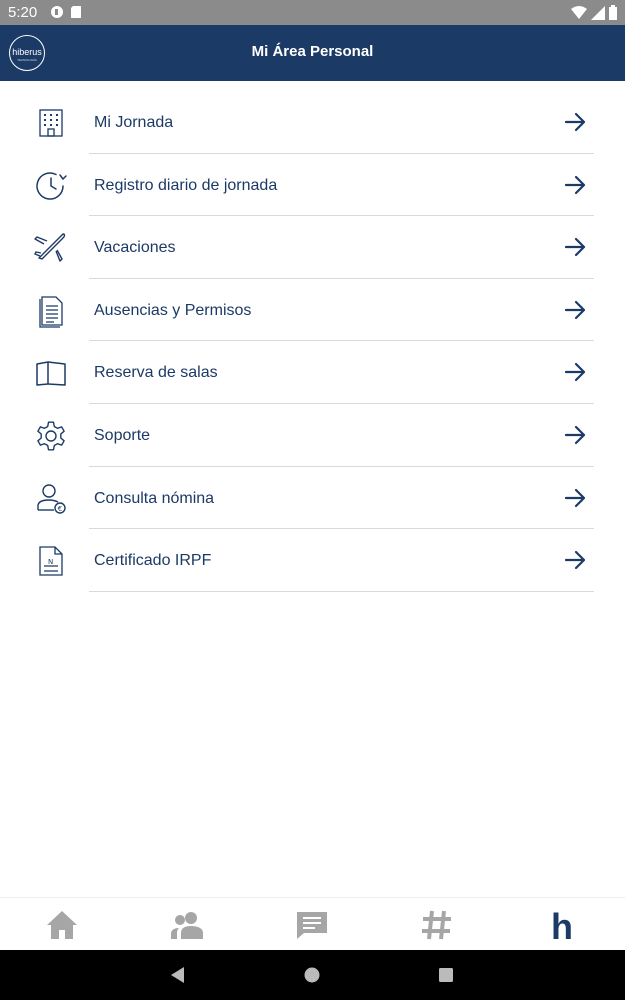 This screenshot has width=625, height=1000. I want to click on page-title: Mi Área Personal, so click(312, 51).